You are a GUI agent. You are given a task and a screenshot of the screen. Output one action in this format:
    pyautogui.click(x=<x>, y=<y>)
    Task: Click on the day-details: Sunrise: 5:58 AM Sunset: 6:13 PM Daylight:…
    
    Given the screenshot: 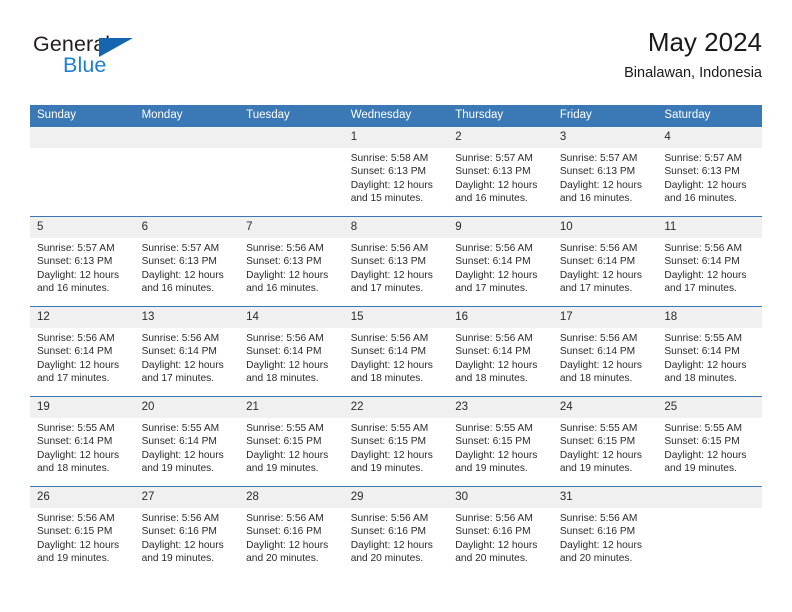 What is the action you would take?
    pyautogui.click(x=396, y=177)
    